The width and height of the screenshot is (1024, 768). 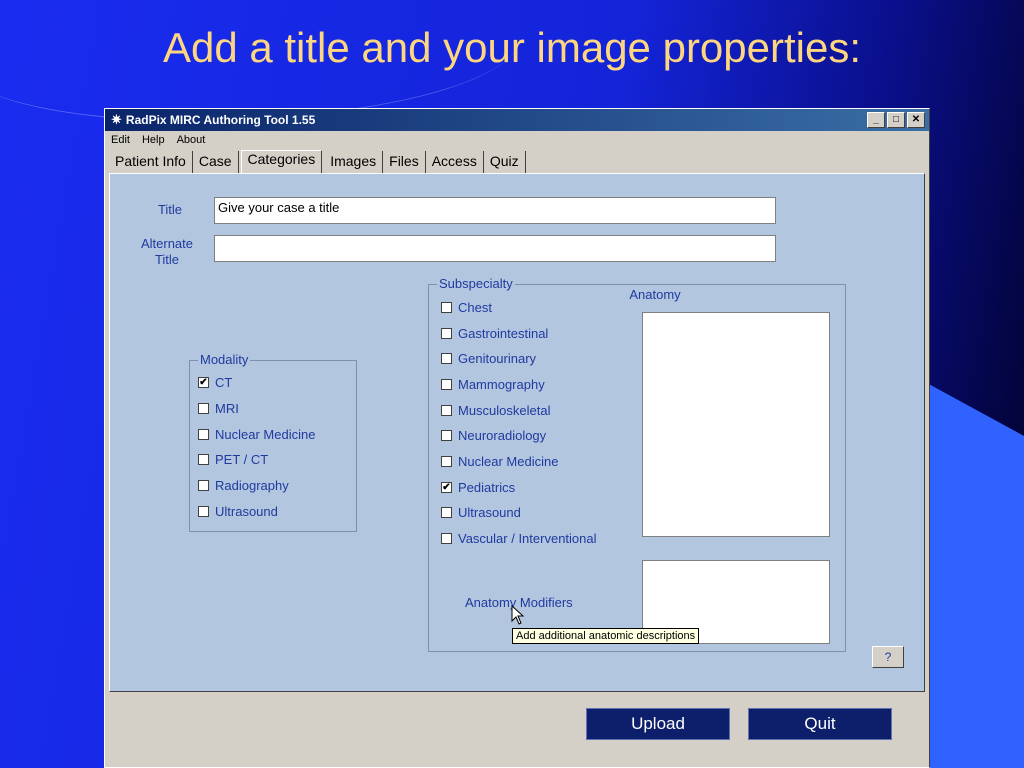 I want to click on tab-access: Access, so click(x=455, y=162).